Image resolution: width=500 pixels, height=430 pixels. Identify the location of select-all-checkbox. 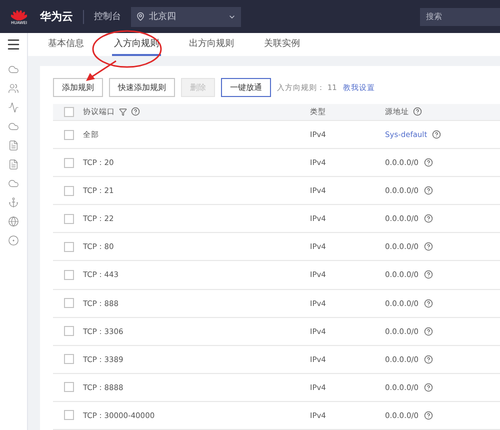
(69, 111).